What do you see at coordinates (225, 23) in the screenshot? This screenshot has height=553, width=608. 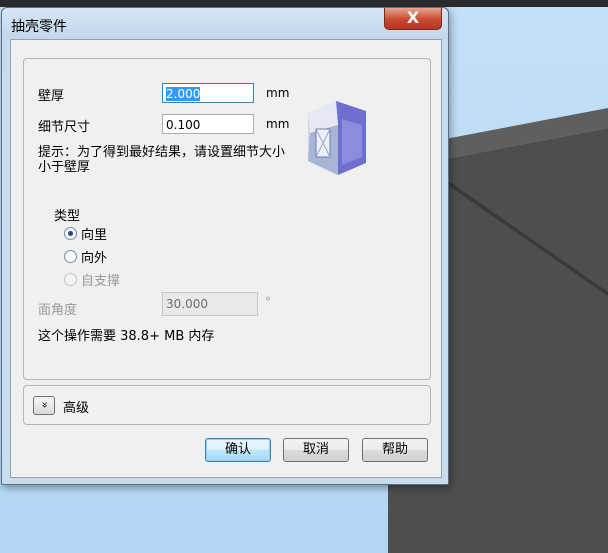 I see `title-bar: 抽壳零件 X` at bounding box center [225, 23].